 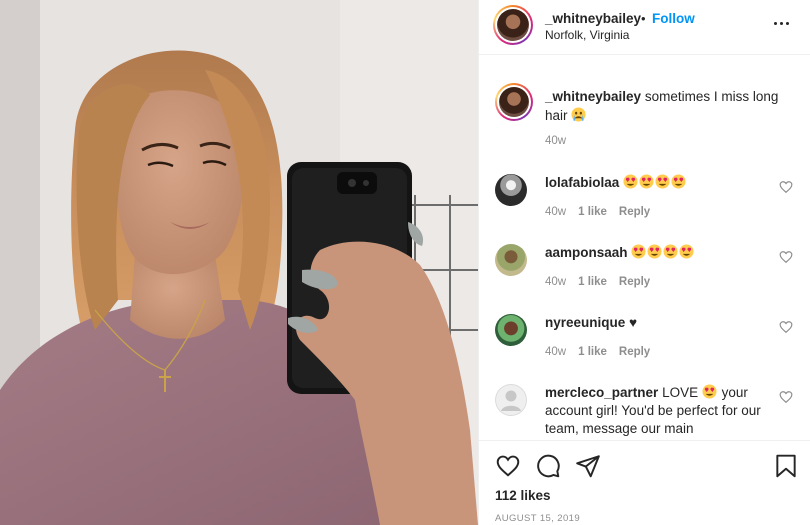 What do you see at coordinates (647, 204) in the screenshot?
I see `comment-item: lolafabiolaa 40w 1 like Reply` at bounding box center [647, 204].